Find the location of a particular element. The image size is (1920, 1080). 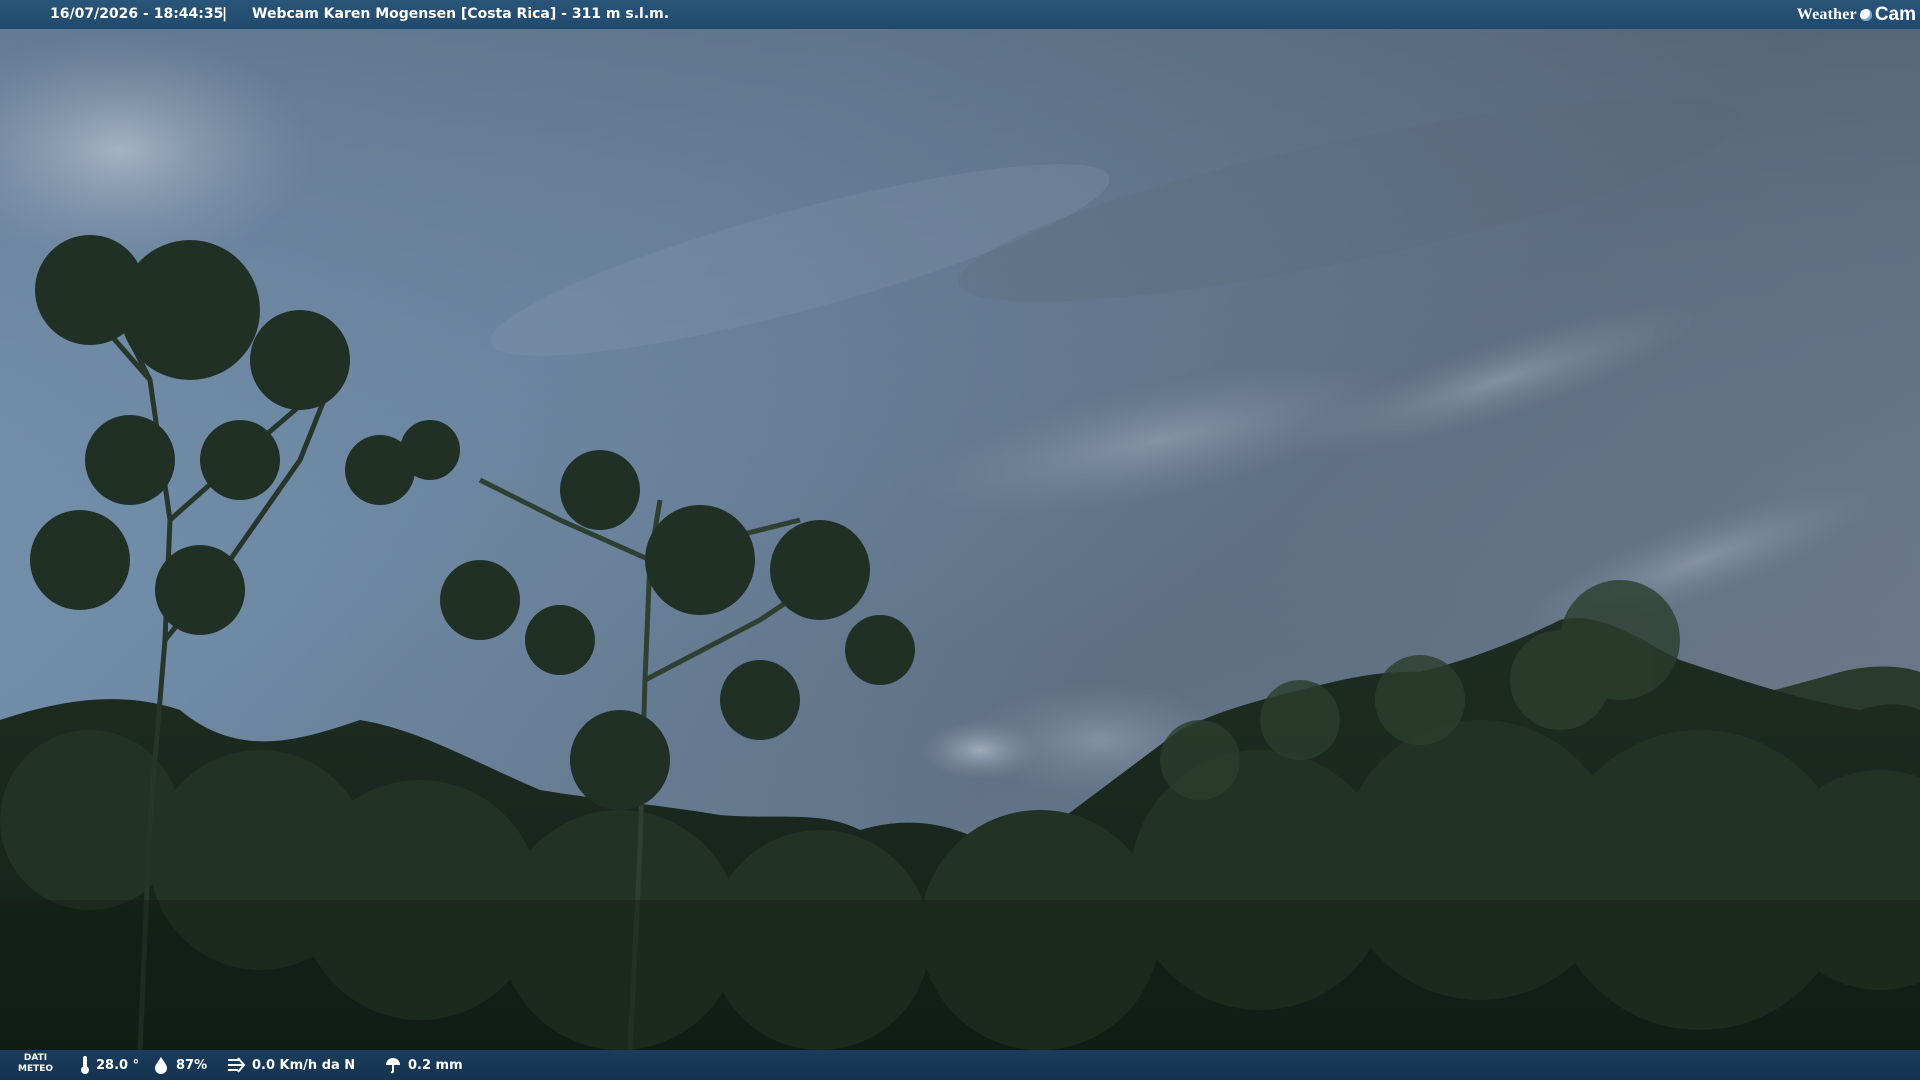

weathercam-logo: Weather Cam is located at coordinates (1856, 14).